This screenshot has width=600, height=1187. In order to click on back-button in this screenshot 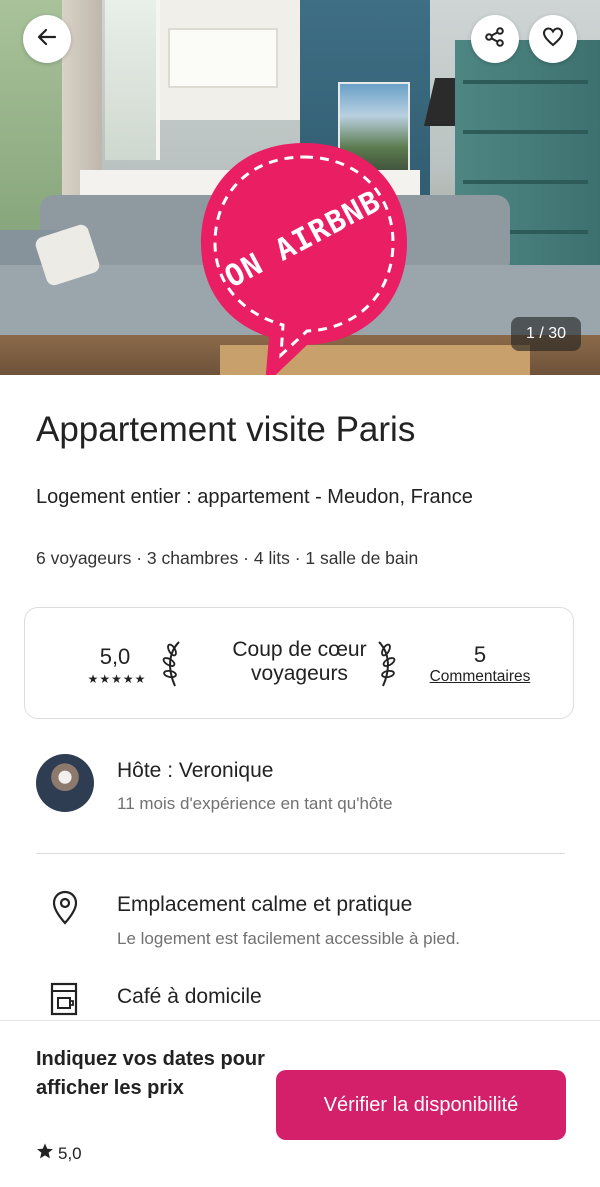, I will do `click(47, 39)`.